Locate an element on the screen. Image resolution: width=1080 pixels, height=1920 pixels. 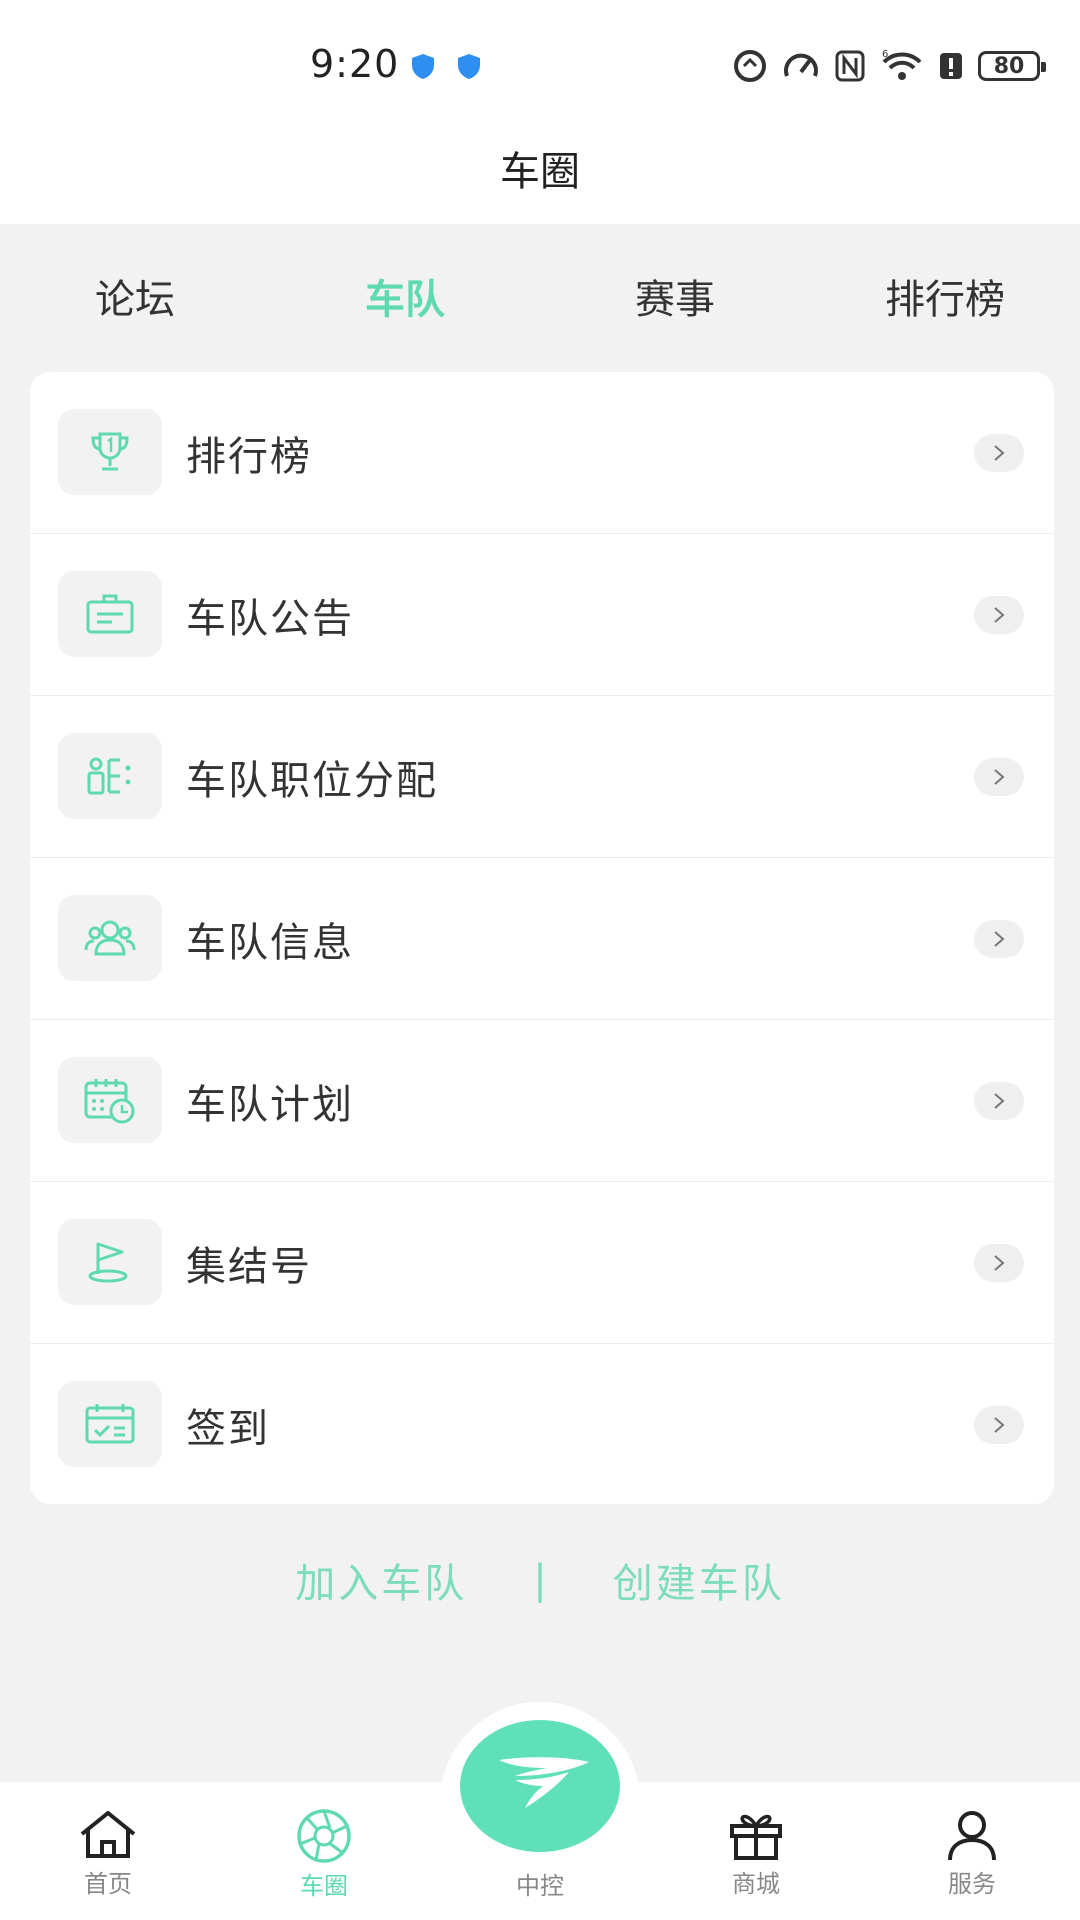
menu-item-label: 签到 is located at coordinates (228, 1429).